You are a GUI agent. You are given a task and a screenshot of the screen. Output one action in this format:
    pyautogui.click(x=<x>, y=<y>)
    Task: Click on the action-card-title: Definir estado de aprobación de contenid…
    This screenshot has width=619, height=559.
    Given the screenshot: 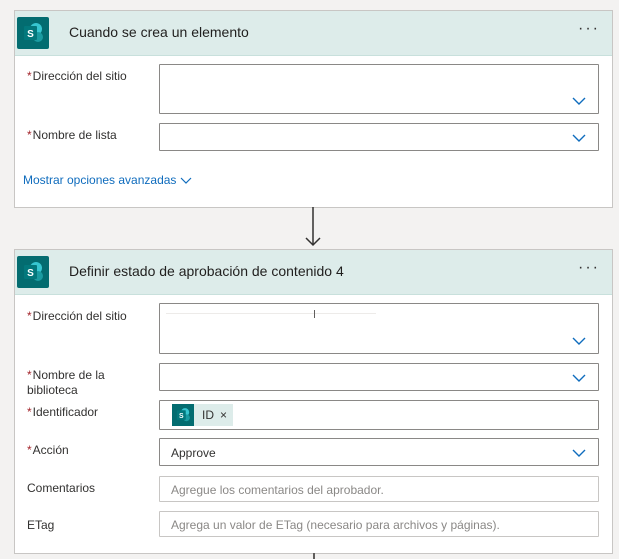 What is the action you would take?
    pyautogui.click(x=206, y=271)
    